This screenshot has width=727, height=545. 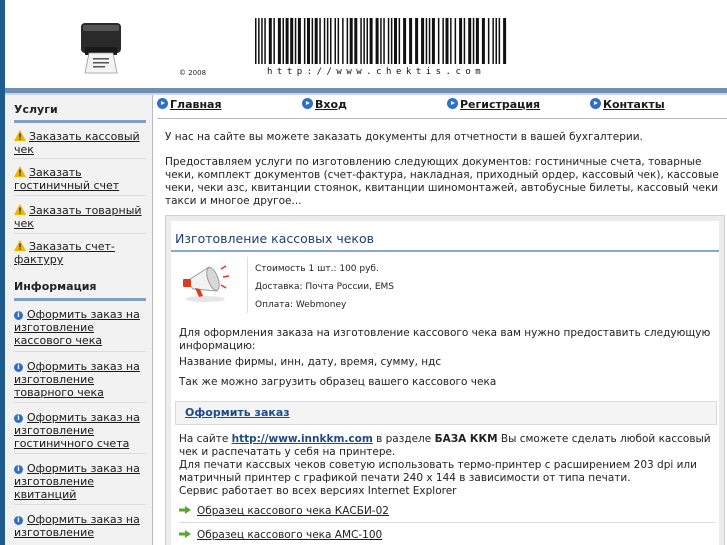 I want to click on site-prefix: На сайте, so click(x=204, y=439).